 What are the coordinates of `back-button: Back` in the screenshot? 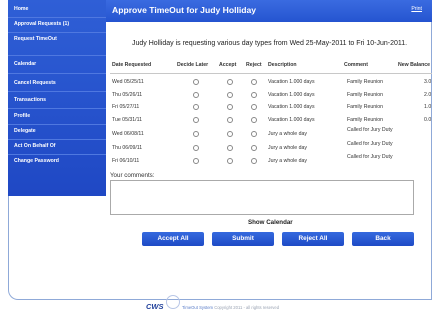 It's located at (383, 239).